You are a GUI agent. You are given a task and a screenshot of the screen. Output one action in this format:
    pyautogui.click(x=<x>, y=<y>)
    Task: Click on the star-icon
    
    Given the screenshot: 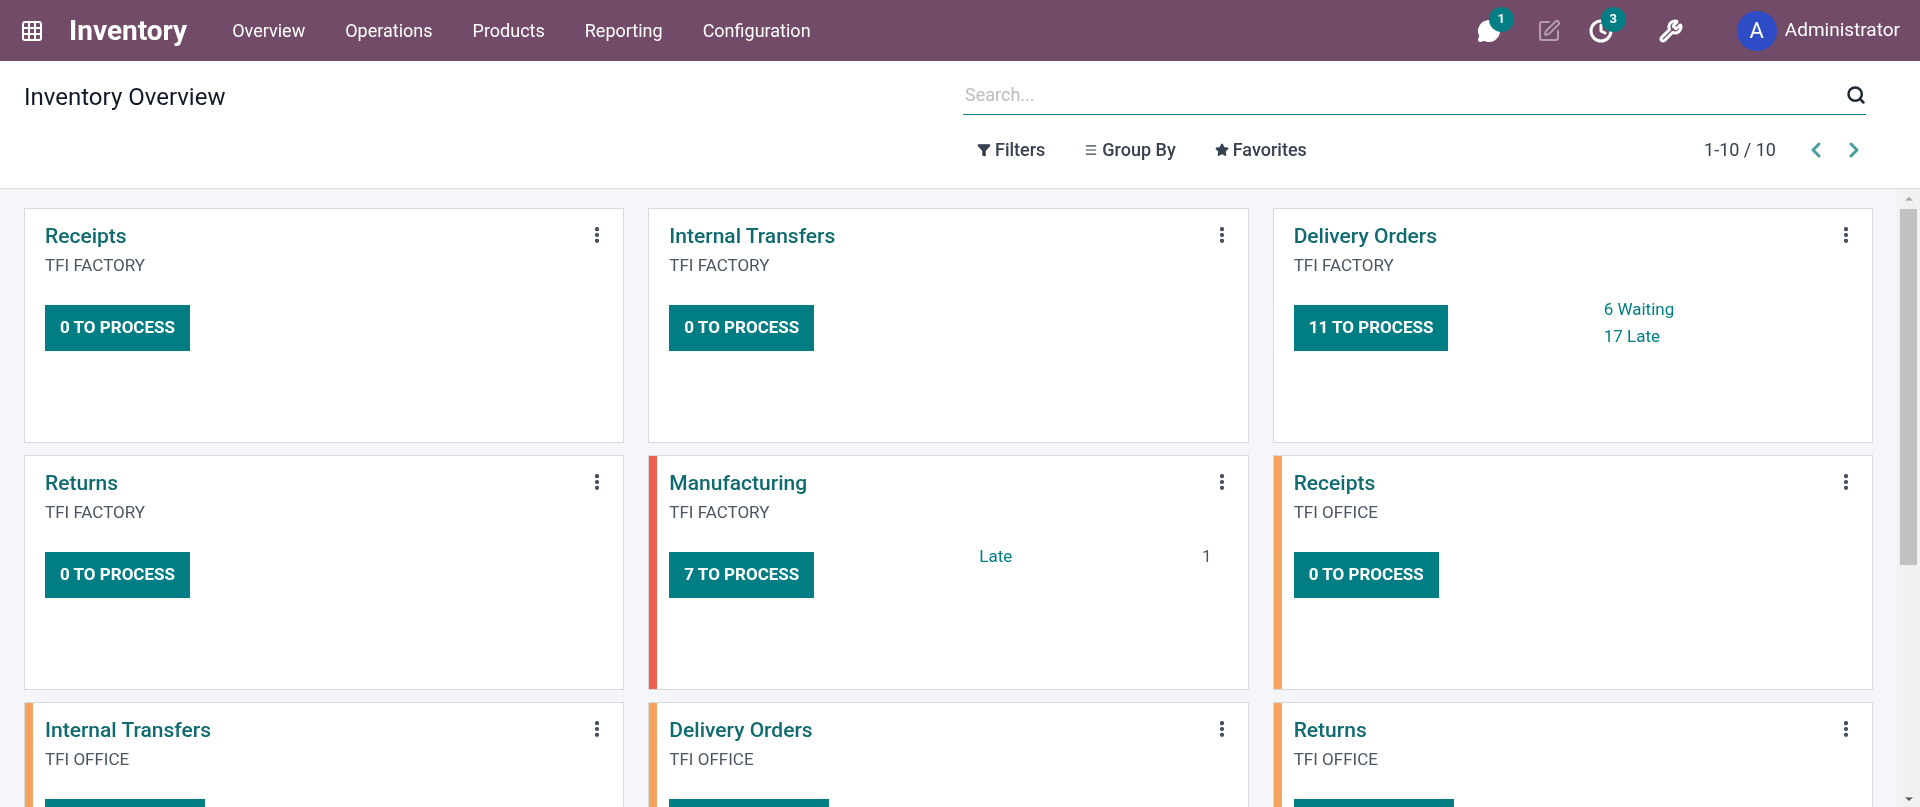 What is the action you would take?
    pyautogui.click(x=1221, y=149)
    